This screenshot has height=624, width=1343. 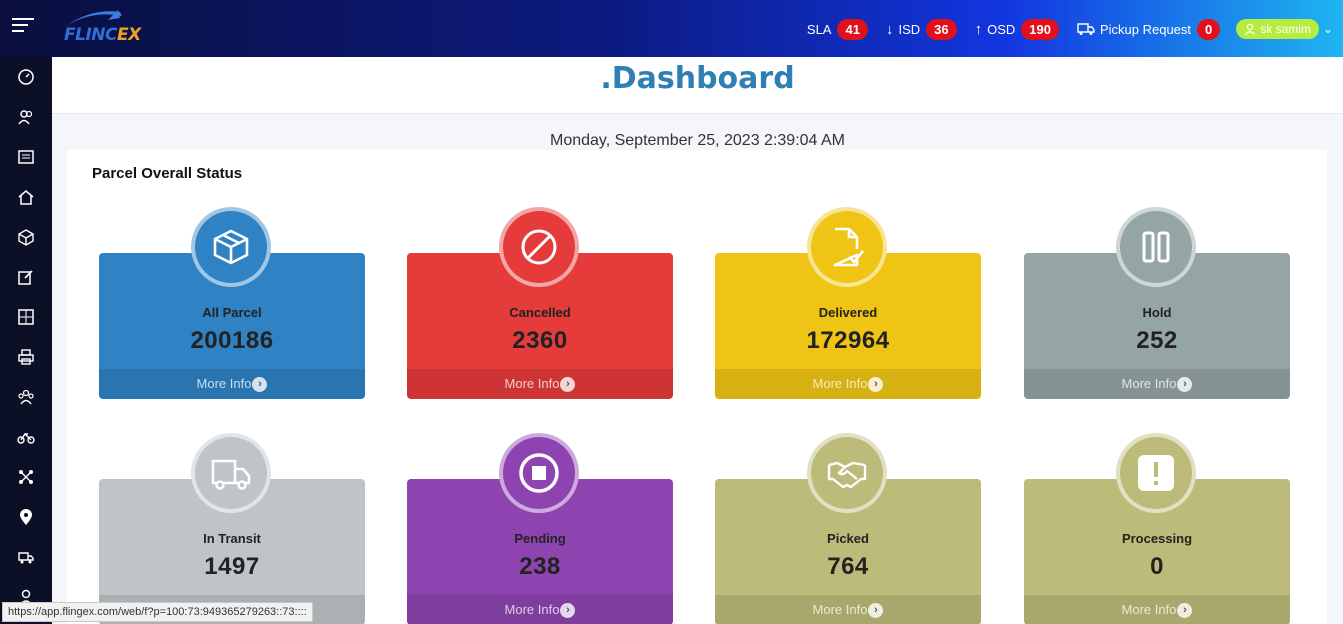 What do you see at coordinates (26, 277) in the screenshot?
I see `edit-icon` at bounding box center [26, 277].